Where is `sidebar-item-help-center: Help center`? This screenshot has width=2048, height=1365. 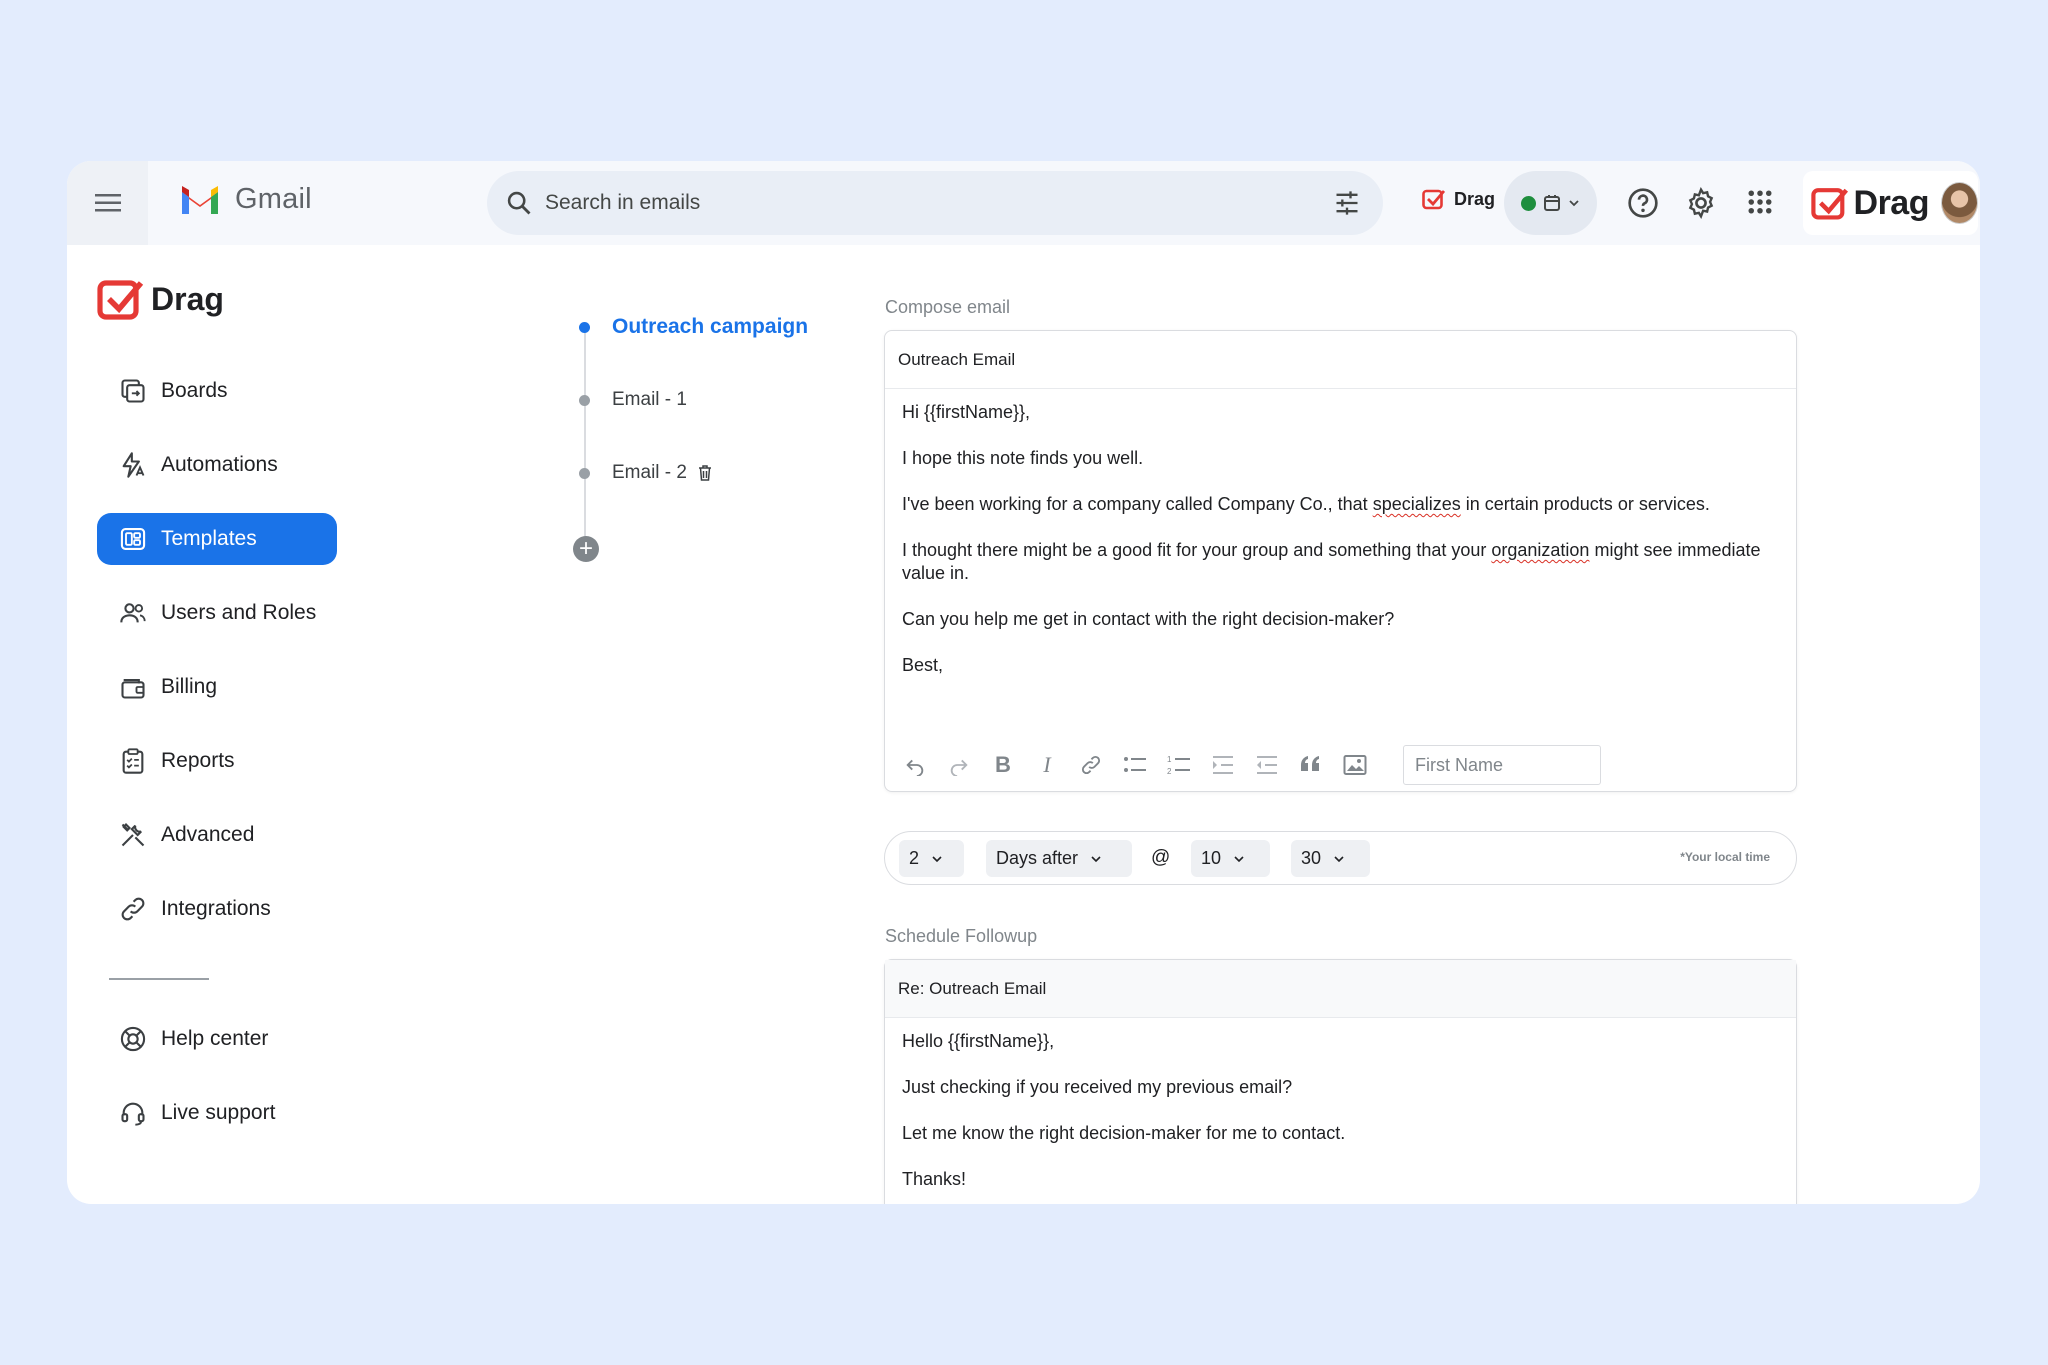
sidebar-item-help-center: Help center is located at coordinates (217, 1039).